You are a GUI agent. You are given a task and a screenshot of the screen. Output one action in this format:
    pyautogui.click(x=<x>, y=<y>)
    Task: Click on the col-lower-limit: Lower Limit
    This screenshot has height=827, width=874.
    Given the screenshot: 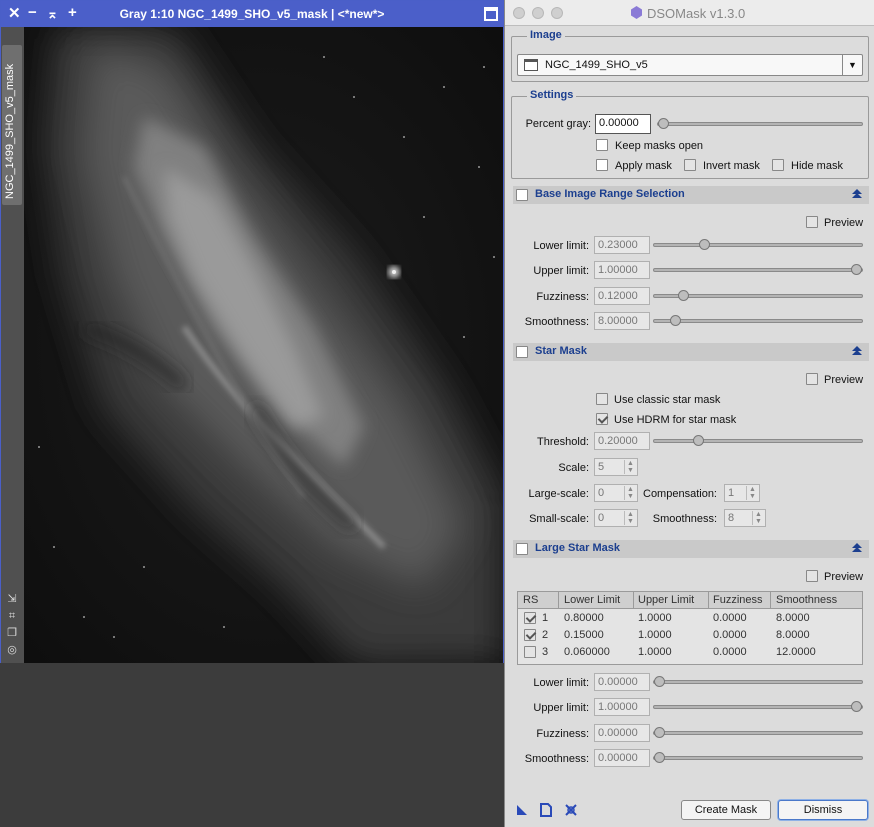 What is the action you would take?
    pyautogui.click(x=592, y=600)
    